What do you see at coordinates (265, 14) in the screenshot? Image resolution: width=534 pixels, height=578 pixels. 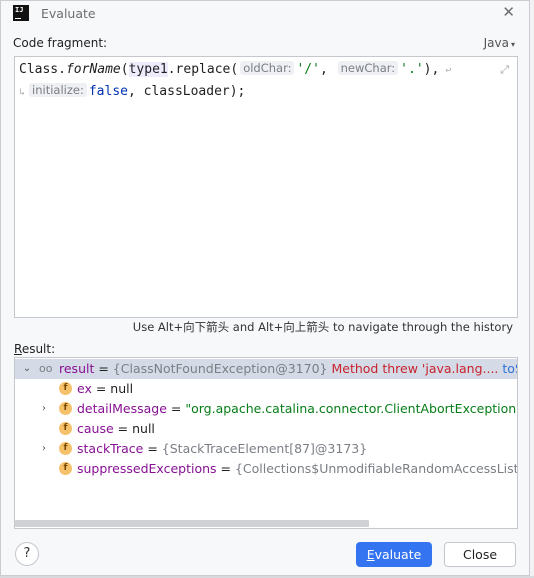 I see `title-bar: IJ Evaluate ✕` at bounding box center [265, 14].